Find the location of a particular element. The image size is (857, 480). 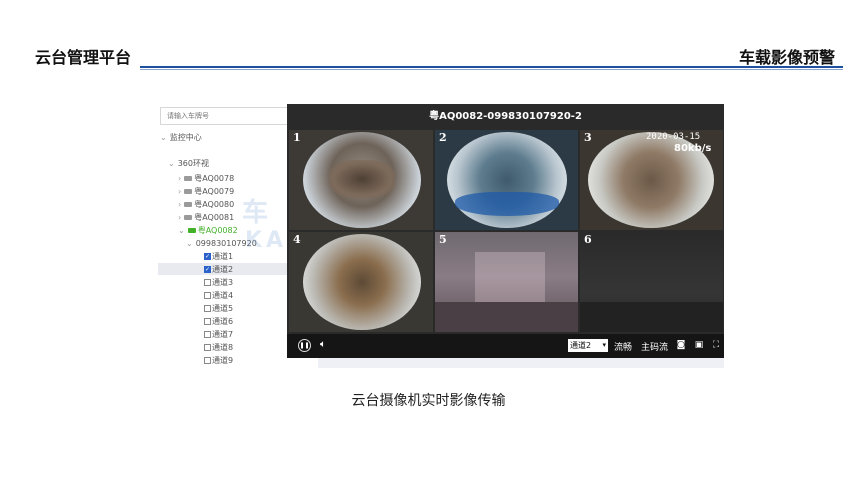

header-left-title: 云台管理平台 is located at coordinates (83, 57).